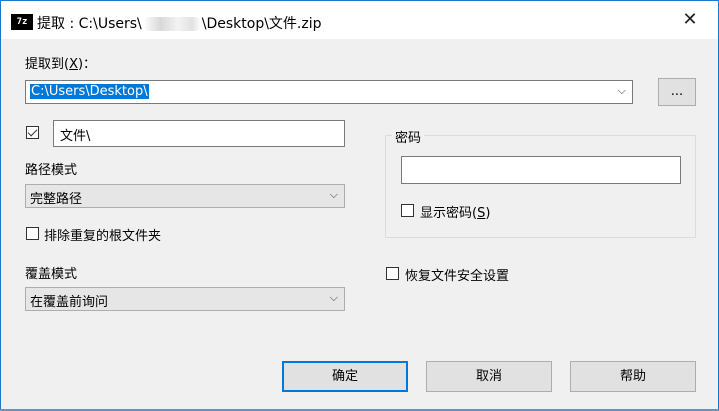  What do you see at coordinates (199, 133) in the screenshot?
I see `subfolder-name-field: 文件\` at bounding box center [199, 133].